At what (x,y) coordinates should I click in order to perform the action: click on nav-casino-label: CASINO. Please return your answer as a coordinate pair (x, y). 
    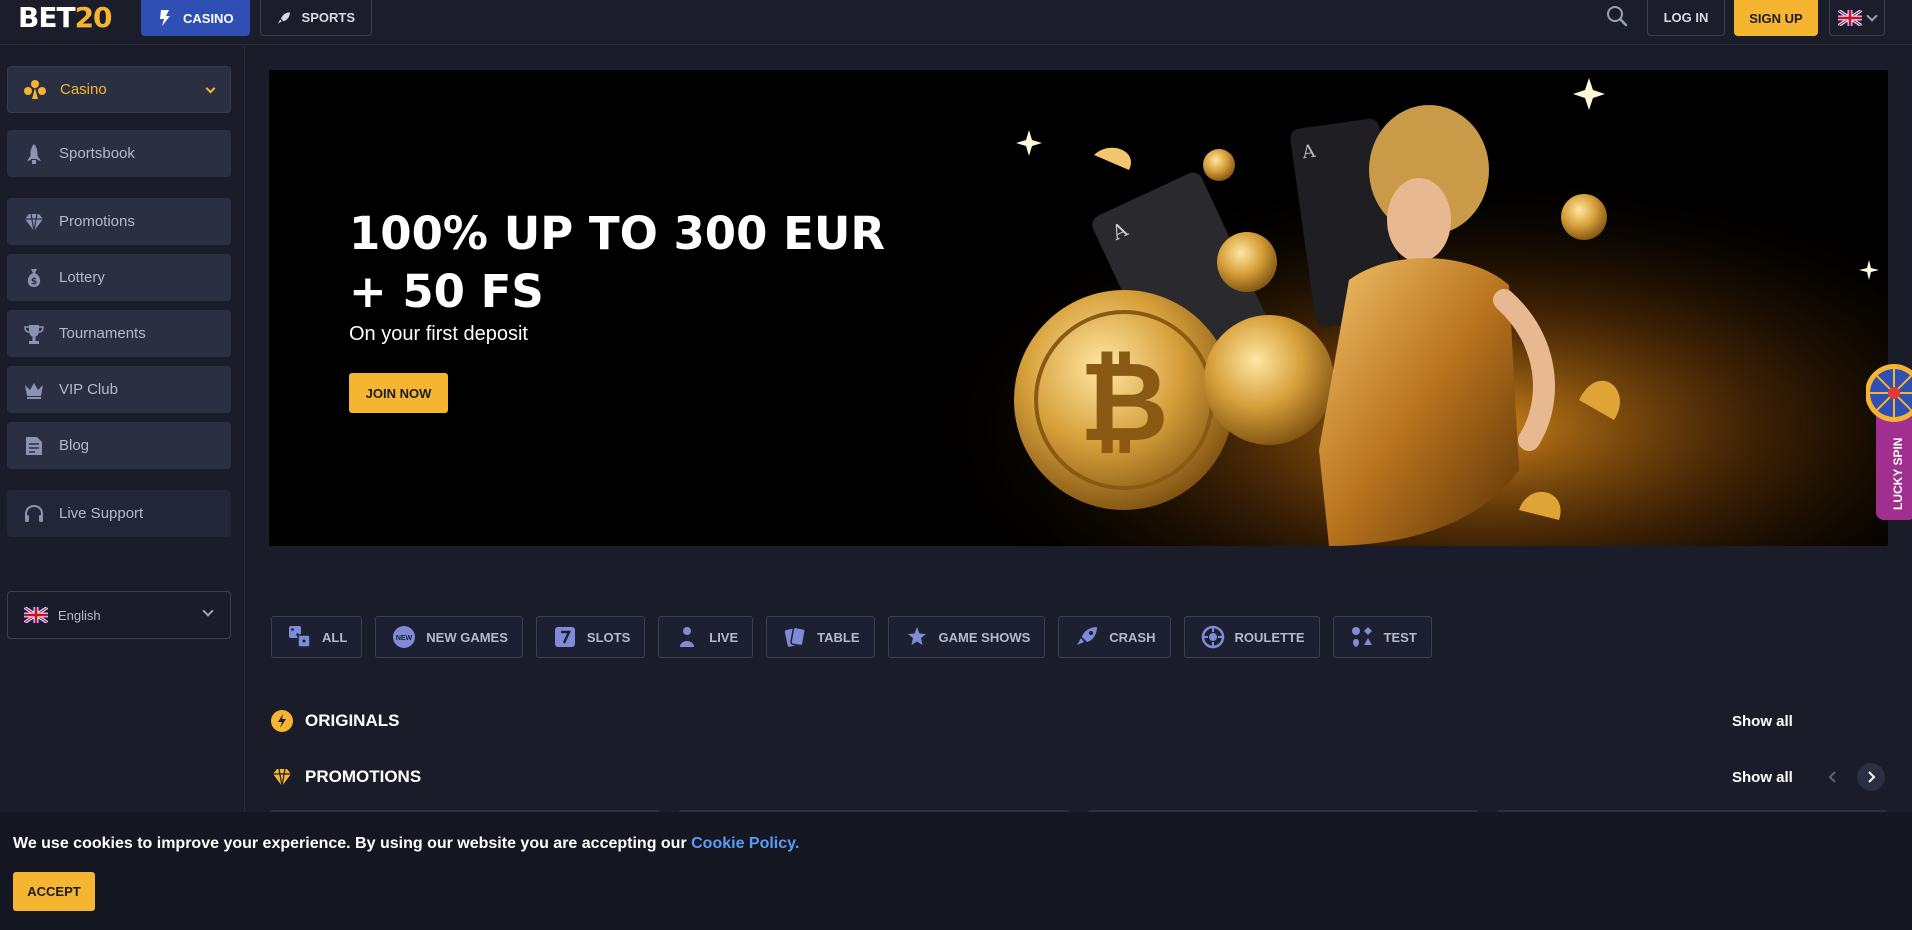
    Looking at the image, I should click on (208, 18).